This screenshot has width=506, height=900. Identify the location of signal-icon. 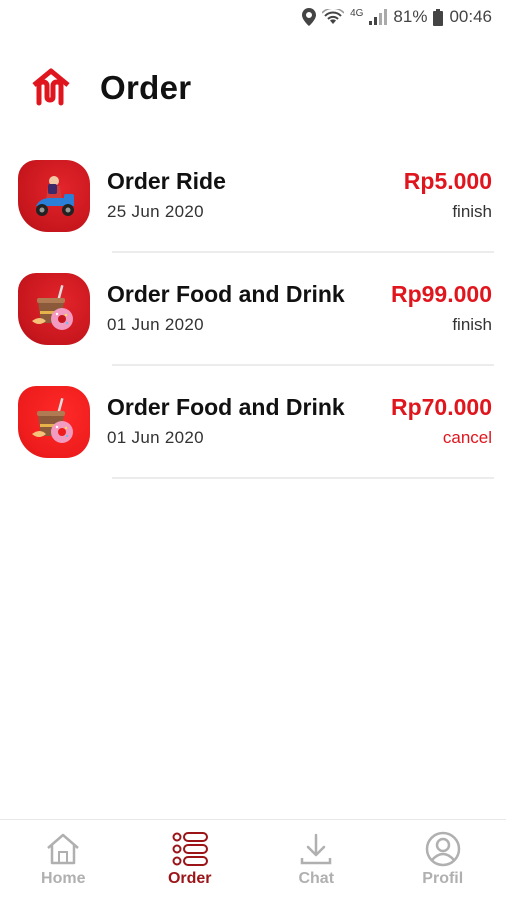
(378, 17).